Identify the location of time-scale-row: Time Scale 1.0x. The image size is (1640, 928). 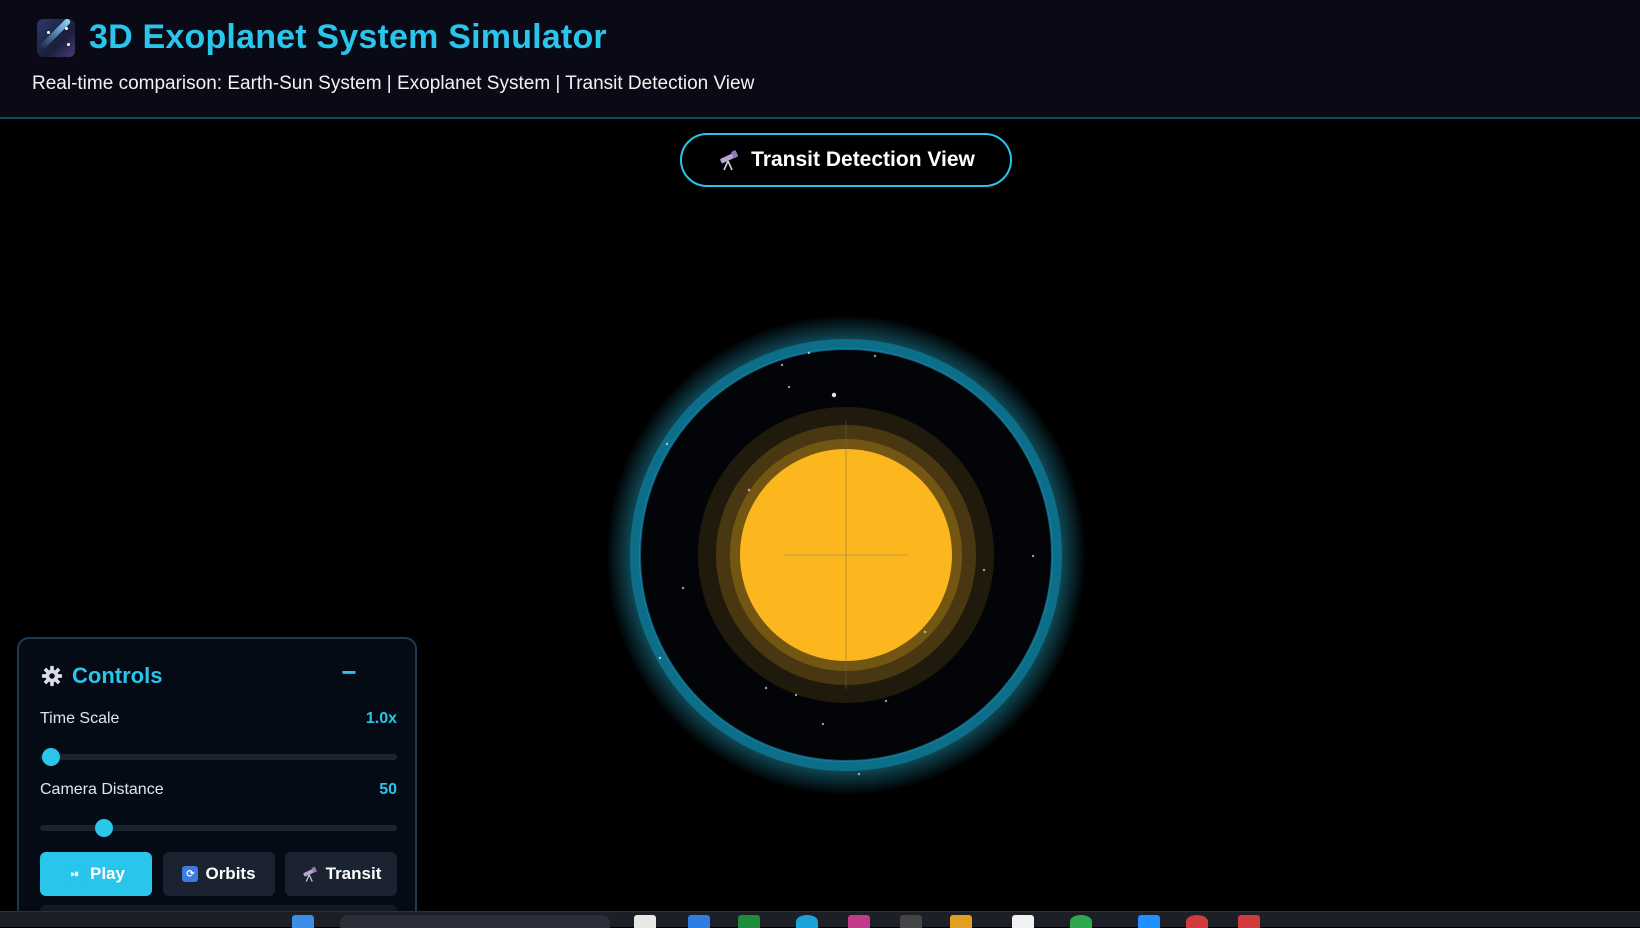
(218, 719).